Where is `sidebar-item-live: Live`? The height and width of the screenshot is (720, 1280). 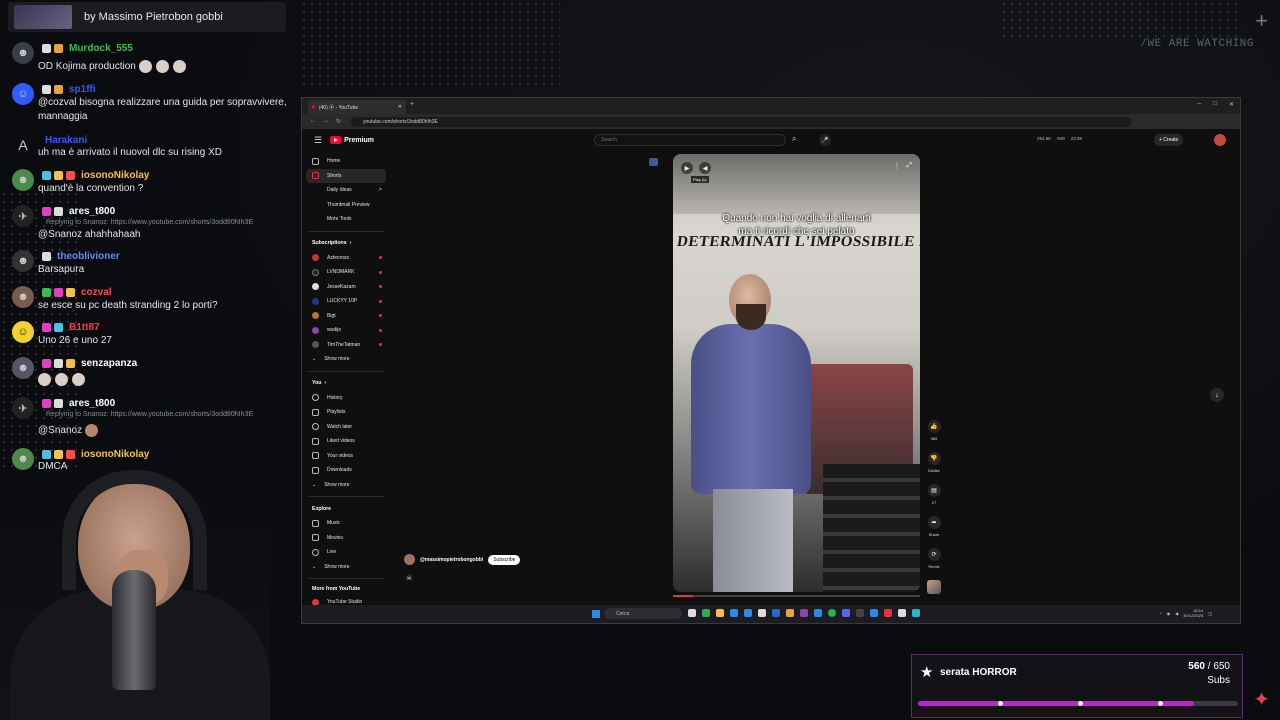
sidebar-item-live: Live is located at coordinates (346, 552).